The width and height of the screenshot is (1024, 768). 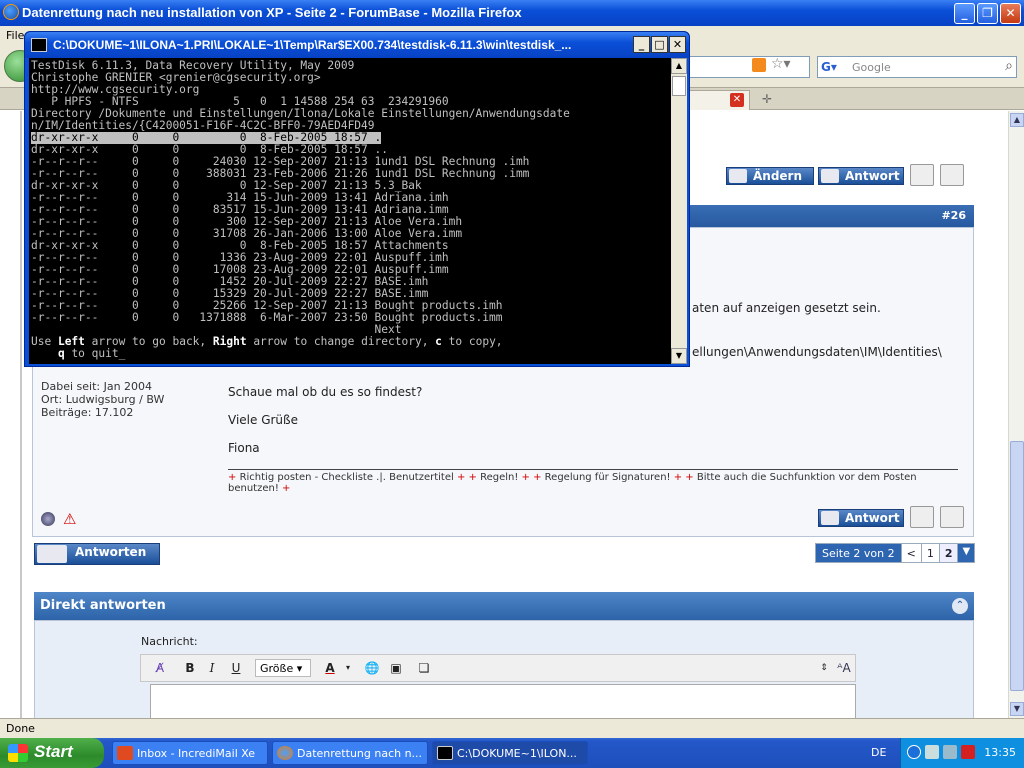 What do you see at coordinates (950, 752) in the screenshot?
I see `volume-icon` at bounding box center [950, 752].